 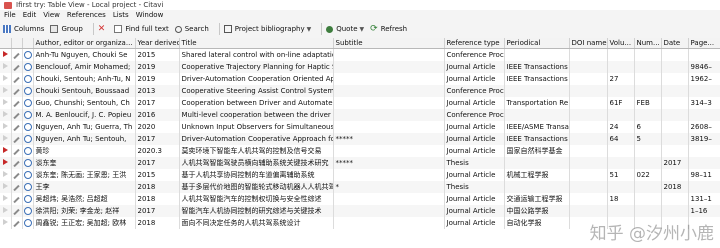 I want to click on cell-pages: 3819–, so click(x=704, y=139).